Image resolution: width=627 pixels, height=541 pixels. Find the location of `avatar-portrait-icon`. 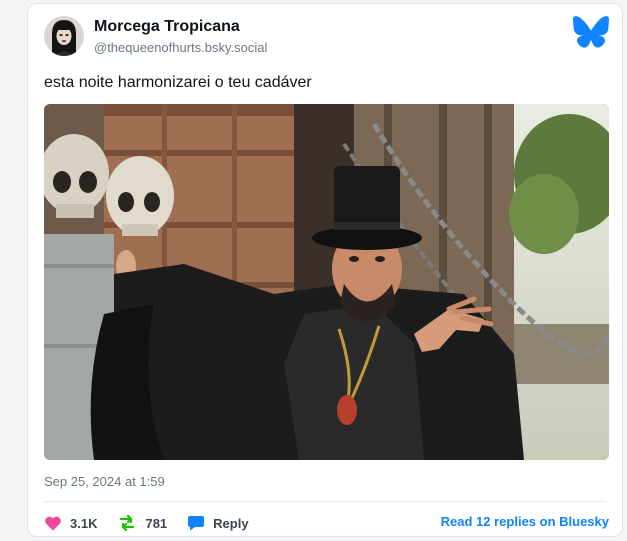

avatar-portrait-icon is located at coordinates (64, 36).